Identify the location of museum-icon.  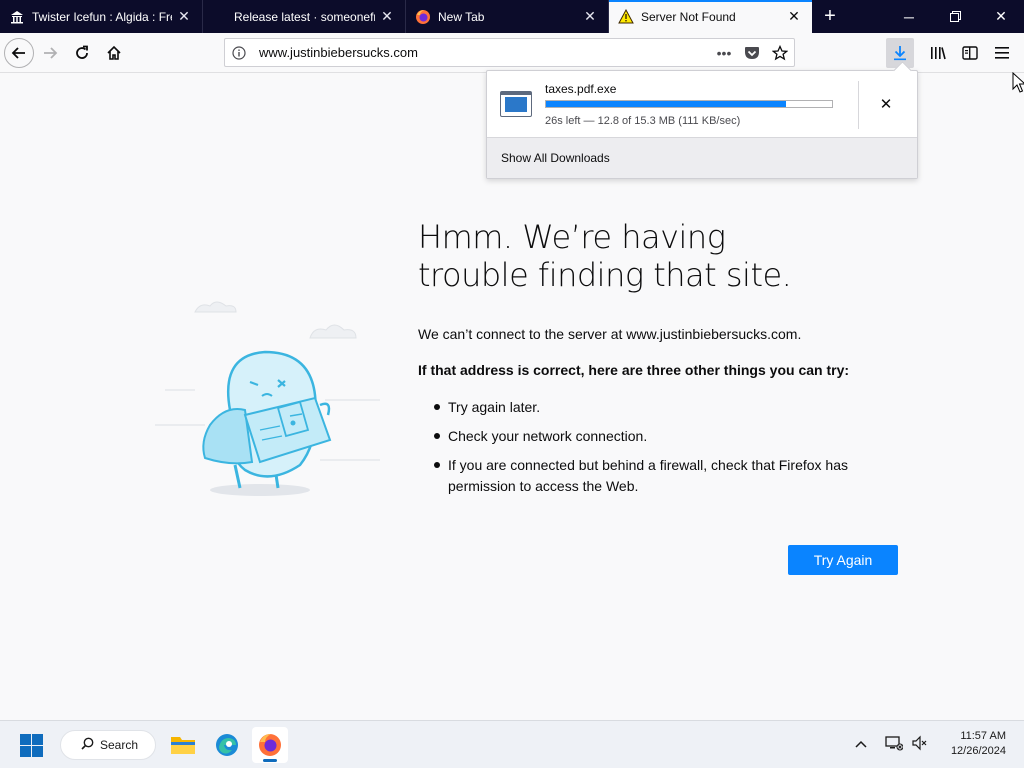
(17, 17).